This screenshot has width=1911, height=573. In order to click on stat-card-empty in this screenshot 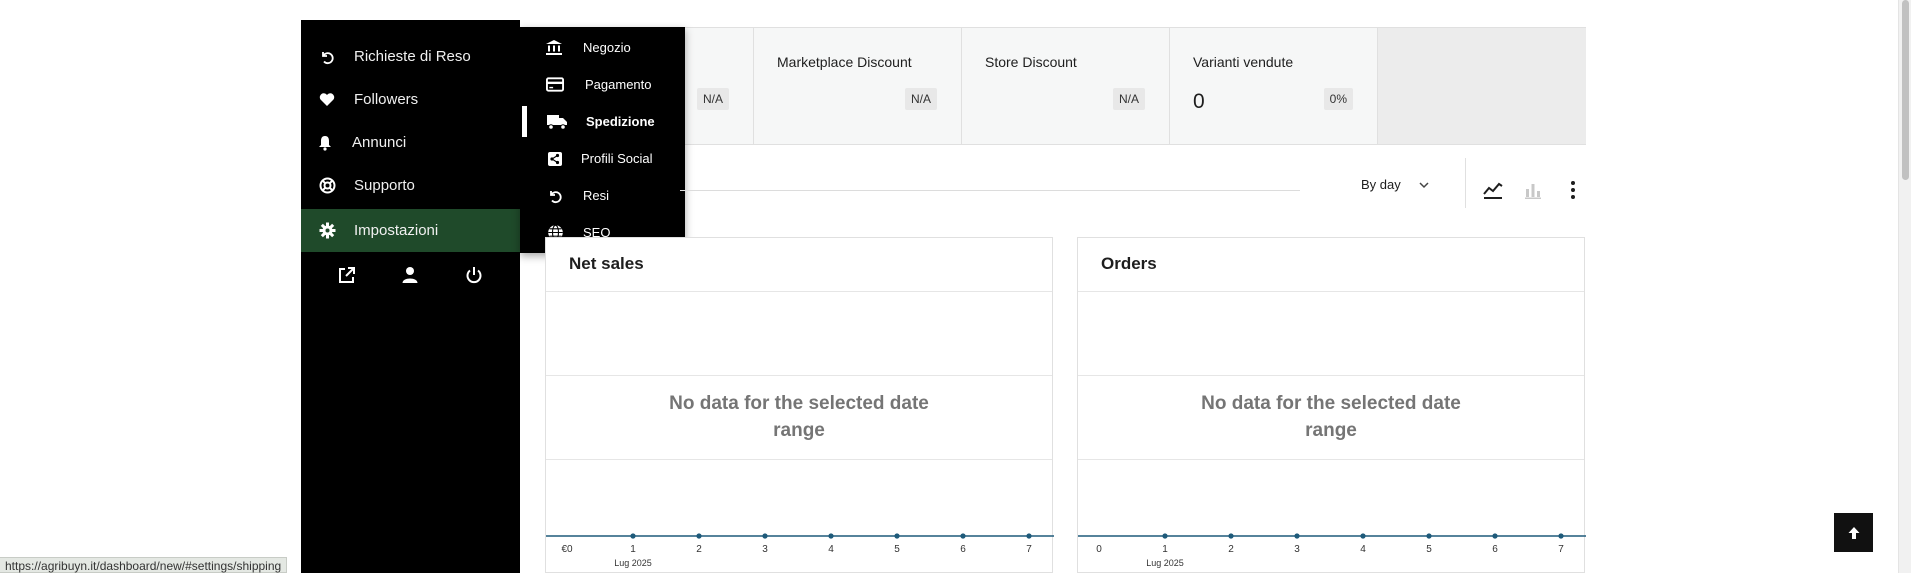, I will do `click(1482, 86)`.